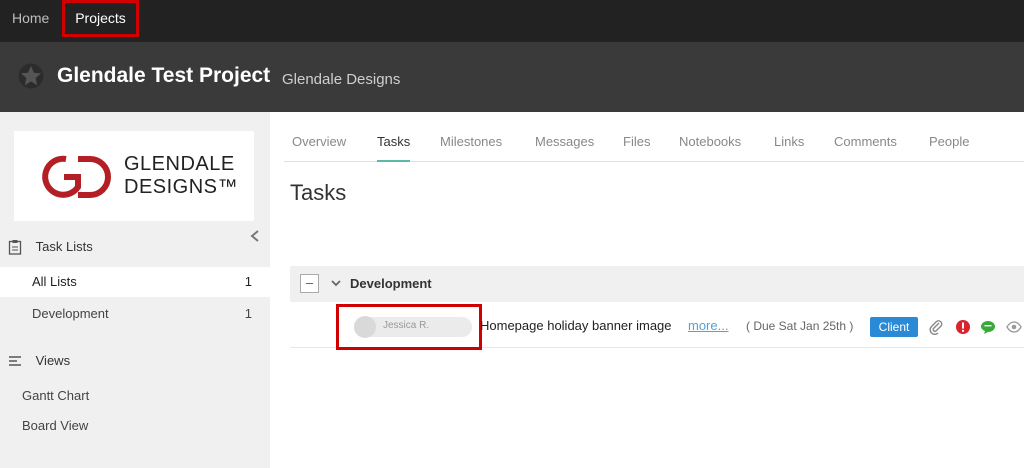  What do you see at coordinates (512, 77) in the screenshot?
I see `project-header: Glendale Test Project Glendale Designs` at bounding box center [512, 77].